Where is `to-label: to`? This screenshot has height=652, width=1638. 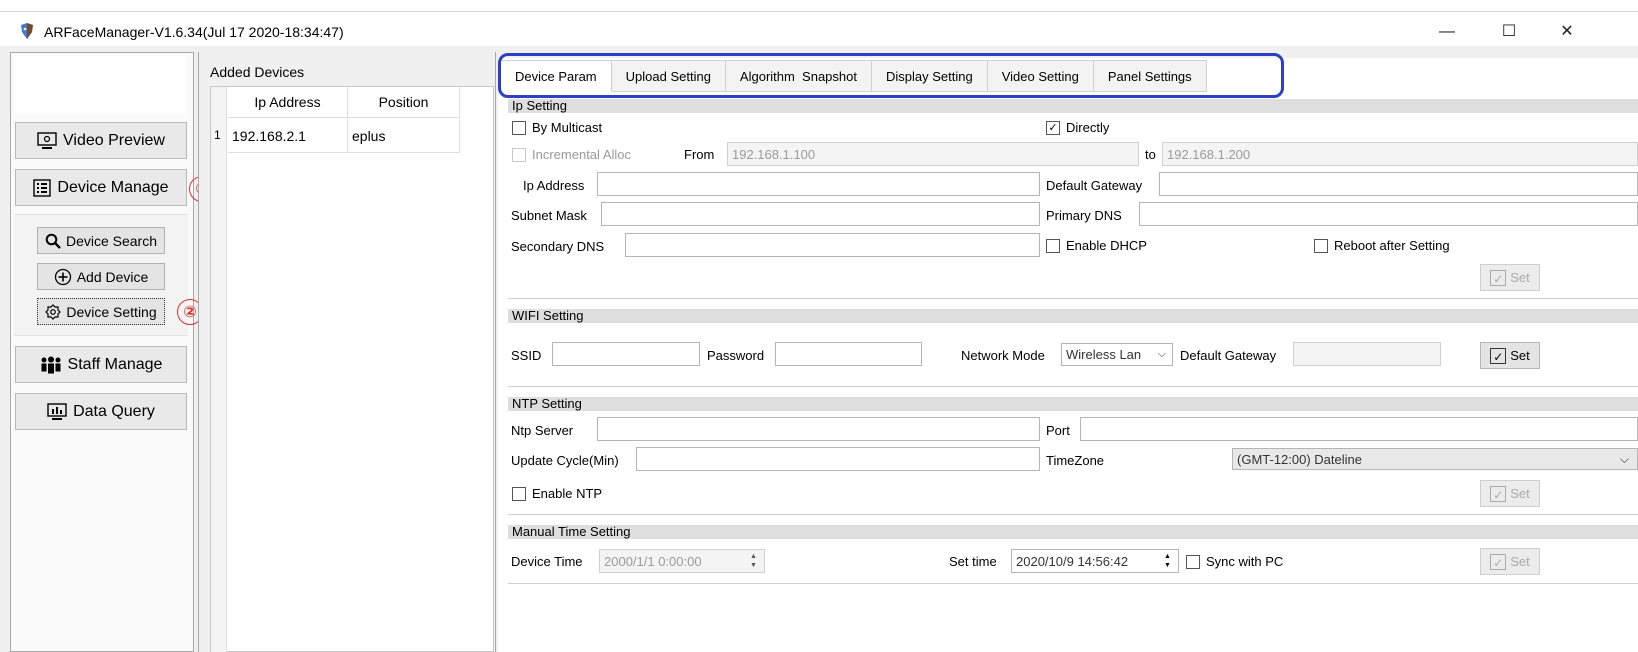
to-label: to is located at coordinates (1150, 154).